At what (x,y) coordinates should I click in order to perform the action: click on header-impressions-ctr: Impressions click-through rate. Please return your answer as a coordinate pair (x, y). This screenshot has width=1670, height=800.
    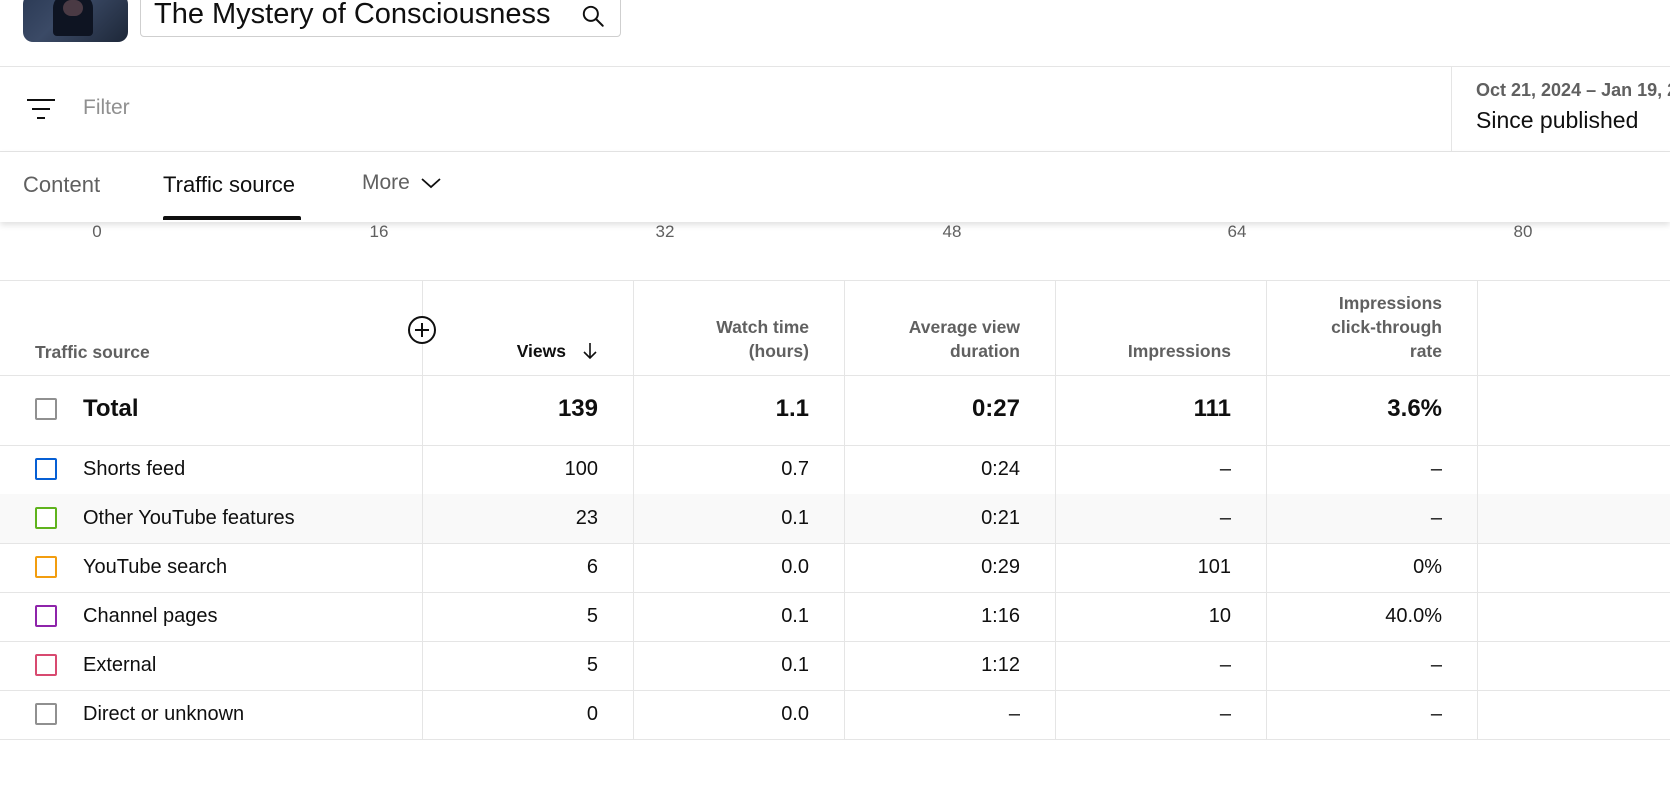
    Looking at the image, I should click on (1386, 327).